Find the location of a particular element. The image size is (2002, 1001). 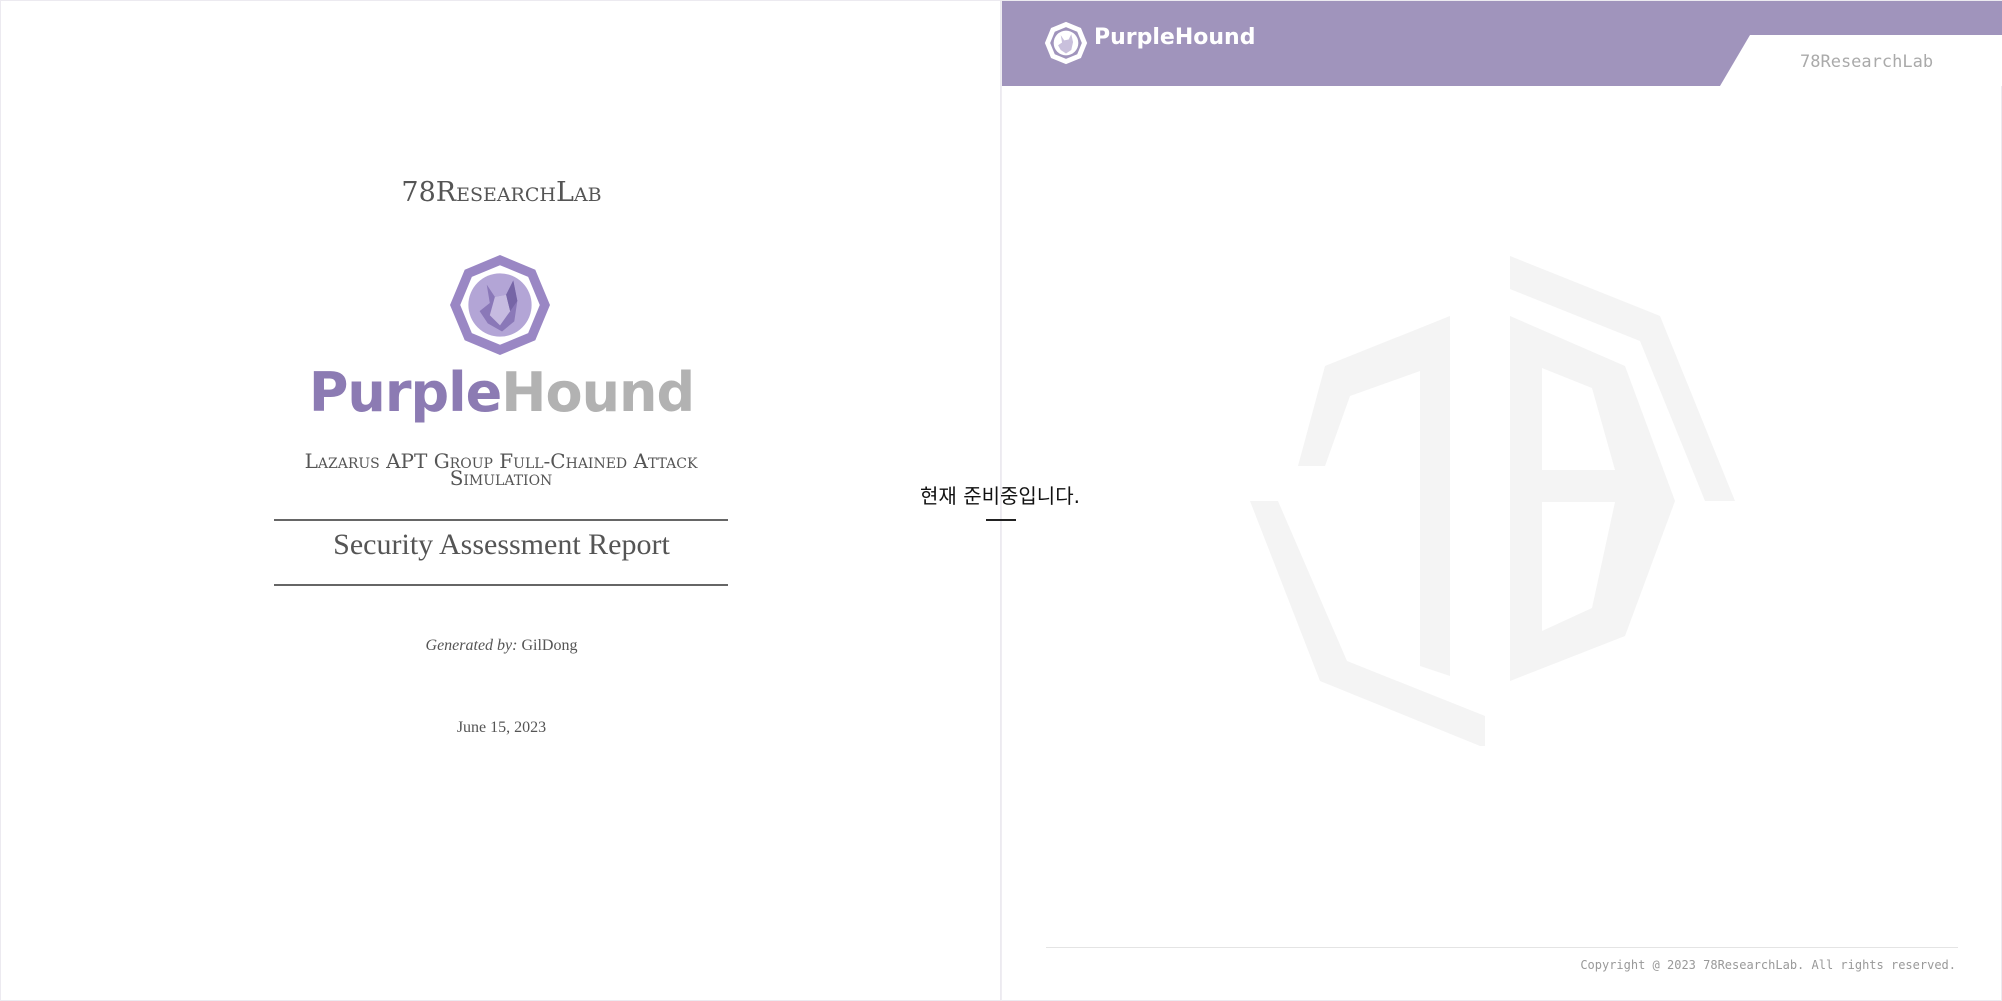

report-date: June 15, 2023 is located at coordinates (501, 727).